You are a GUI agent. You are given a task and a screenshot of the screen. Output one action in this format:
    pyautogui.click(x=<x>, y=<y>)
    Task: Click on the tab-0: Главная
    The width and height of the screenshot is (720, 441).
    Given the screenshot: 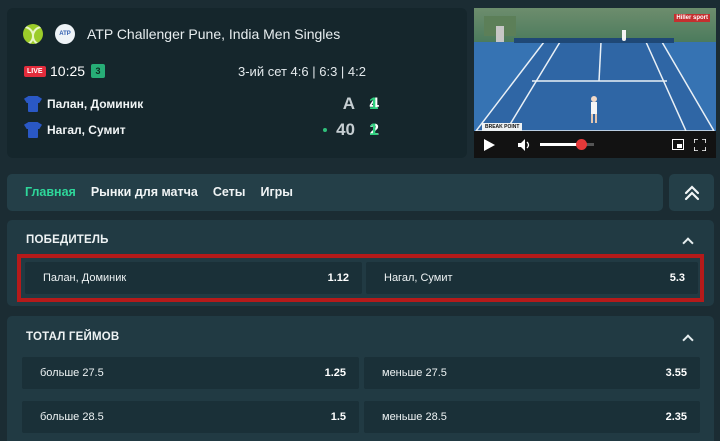 What is the action you would take?
    pyautogui.click(x=50, y=192)
    